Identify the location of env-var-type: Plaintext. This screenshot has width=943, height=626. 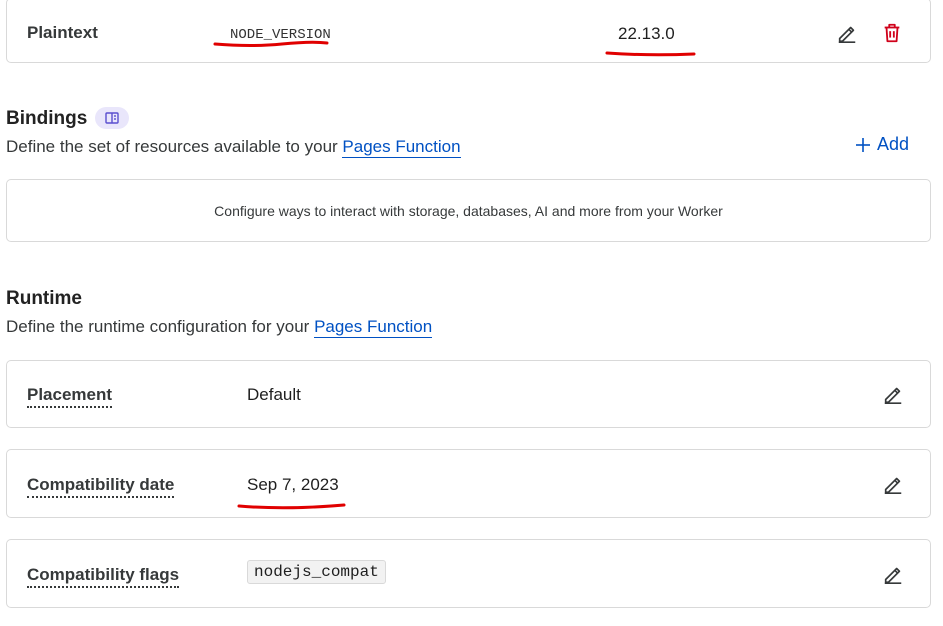
(62, 32).